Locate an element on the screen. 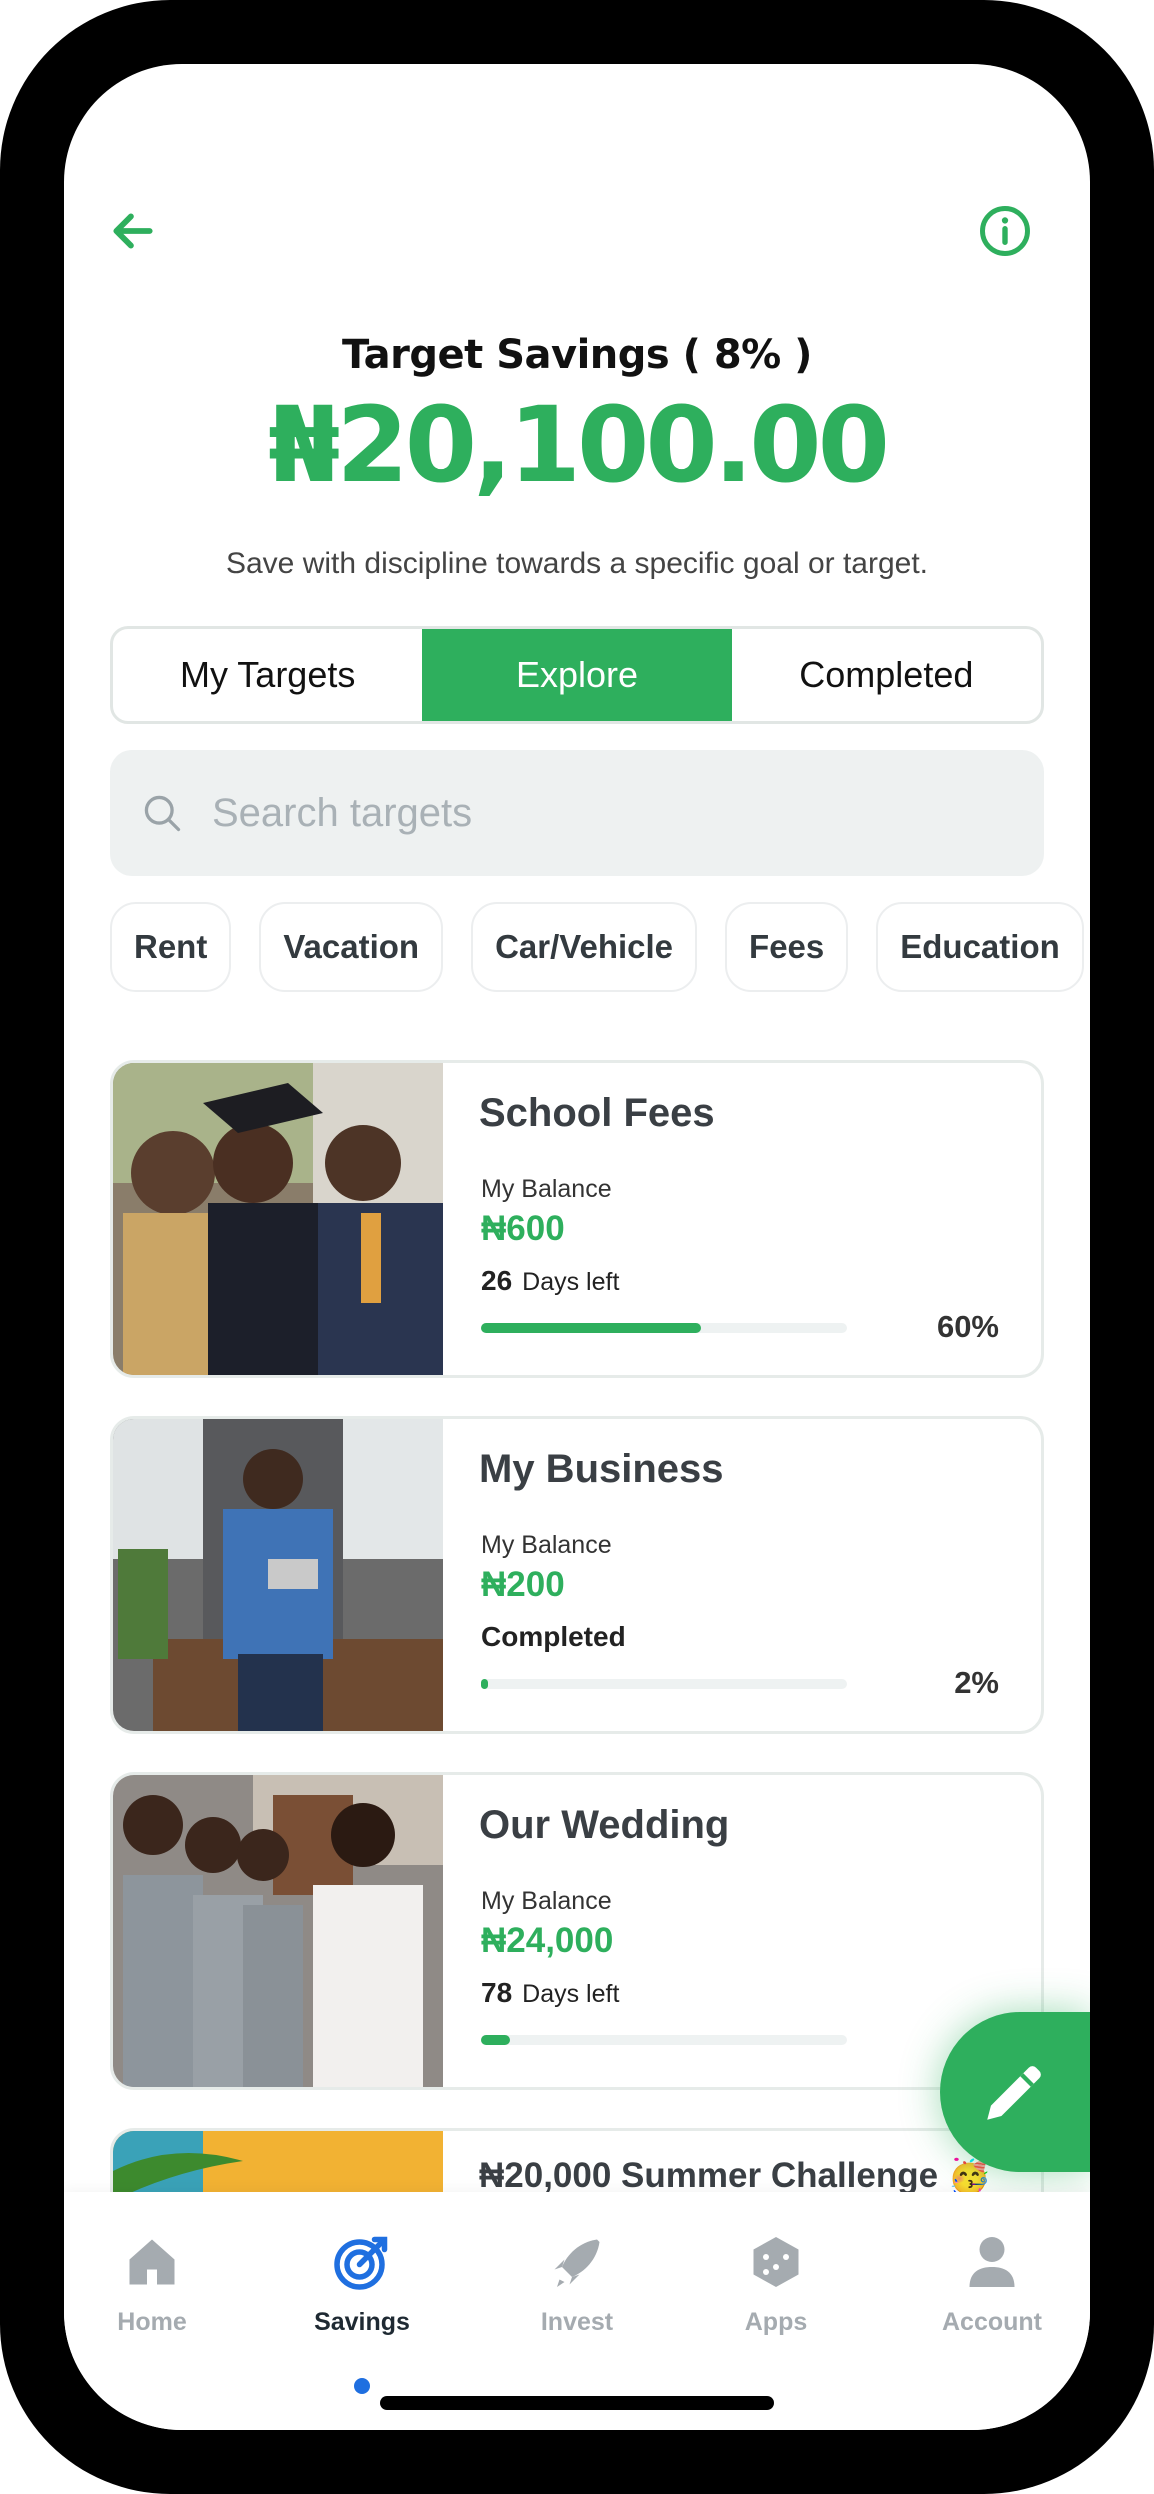  business-photo is located at coordinates (278, 1575).